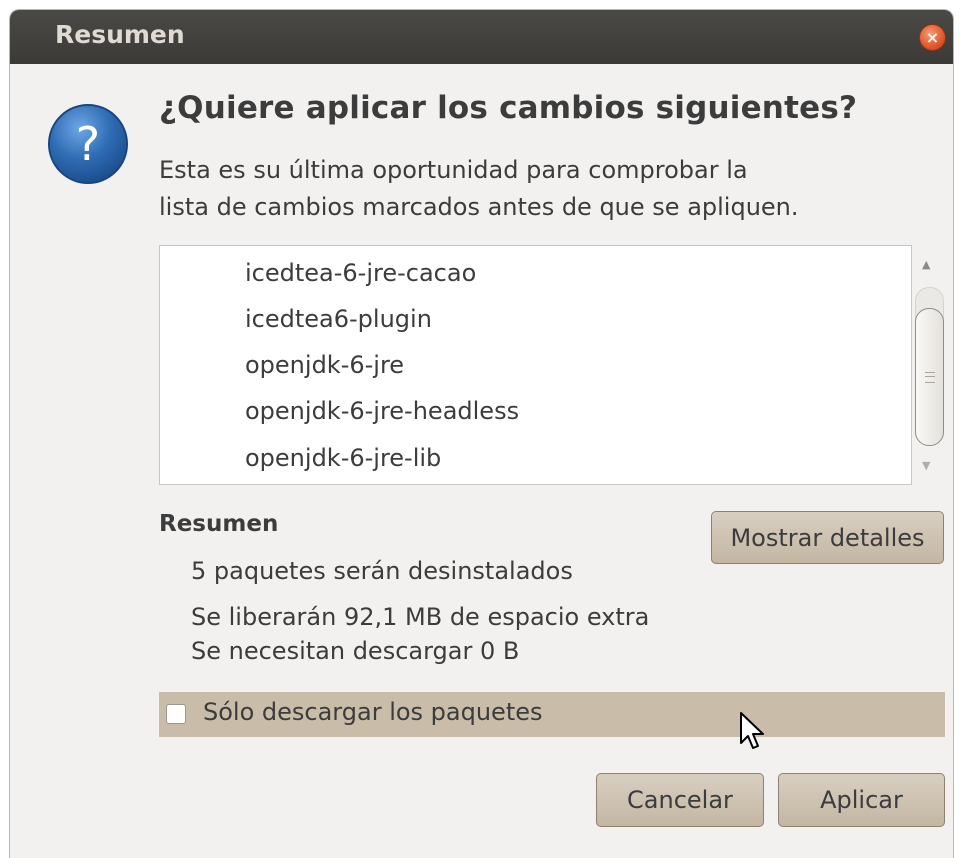  I want to click on question-icon: ?, so click(88, 144).